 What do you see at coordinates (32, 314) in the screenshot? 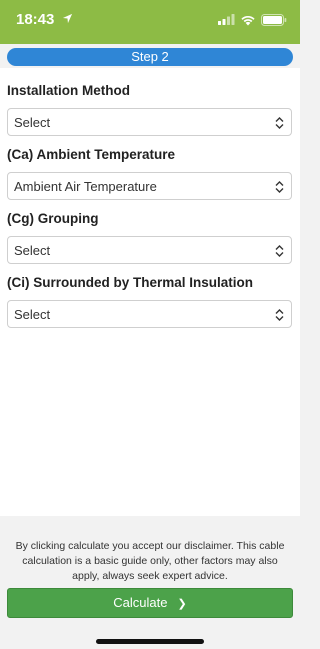
I see `thermal-insulation-value: Select` at bounding box center [32, 314].